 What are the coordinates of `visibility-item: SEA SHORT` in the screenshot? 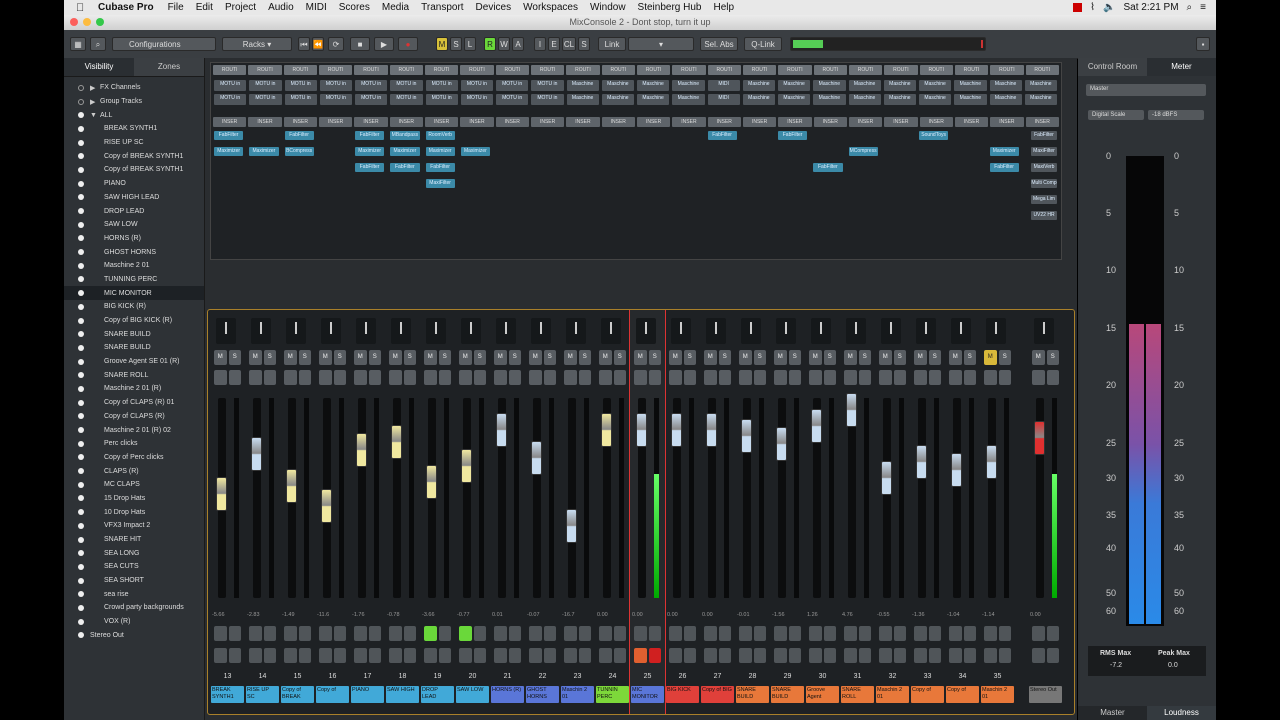 It's located at (134, 581).